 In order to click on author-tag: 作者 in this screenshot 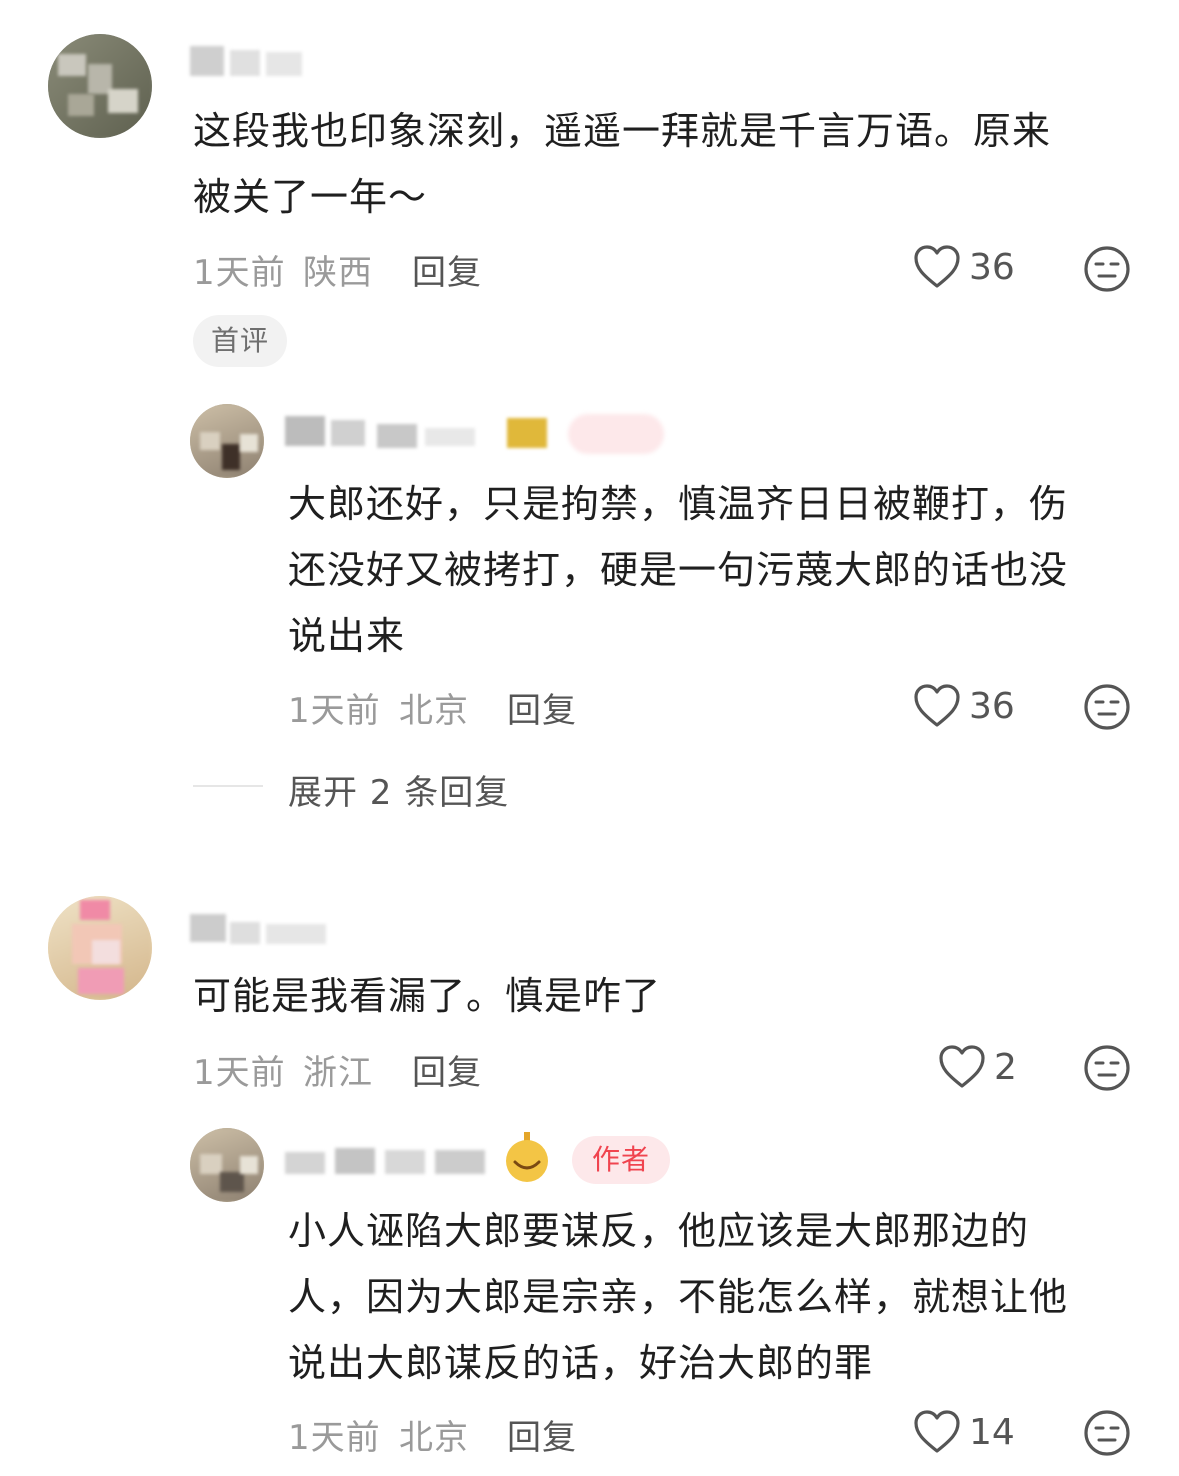, I will do `click(621, 1160)`.